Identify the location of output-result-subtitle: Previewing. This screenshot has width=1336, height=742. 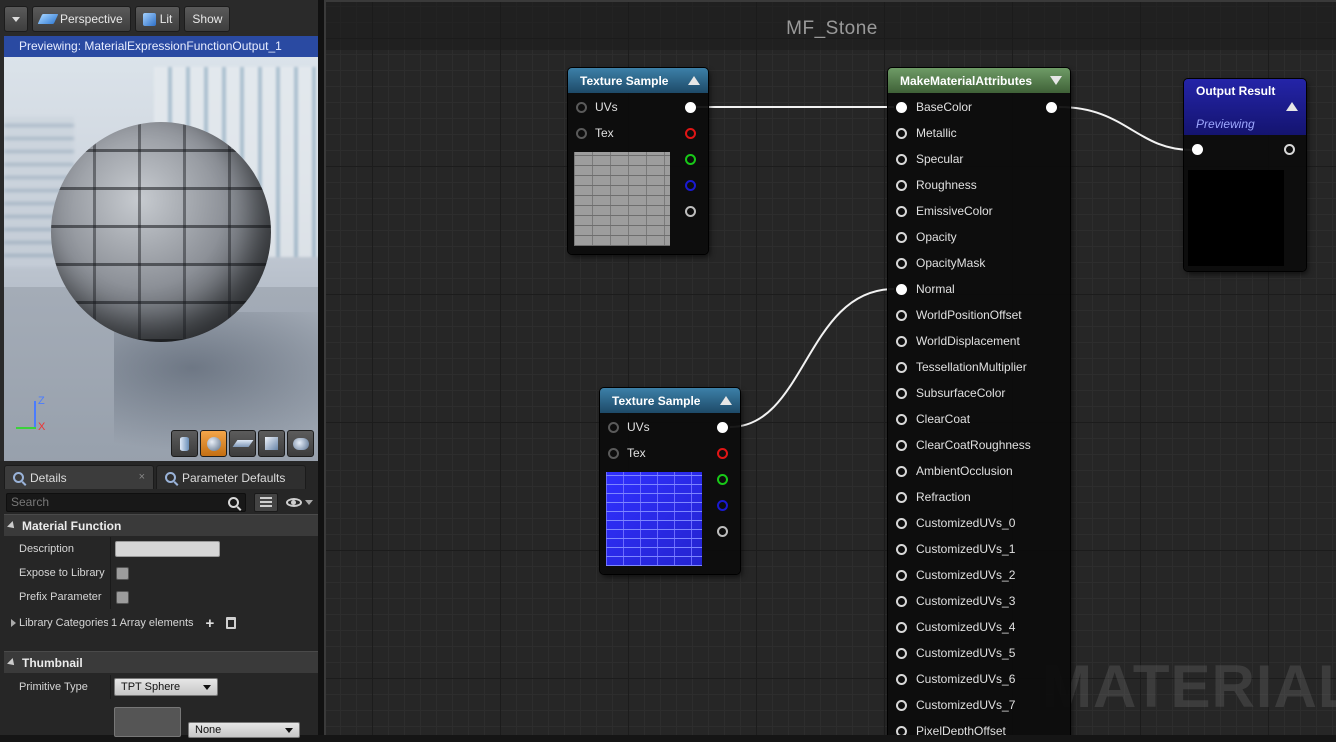
(1225, 124).